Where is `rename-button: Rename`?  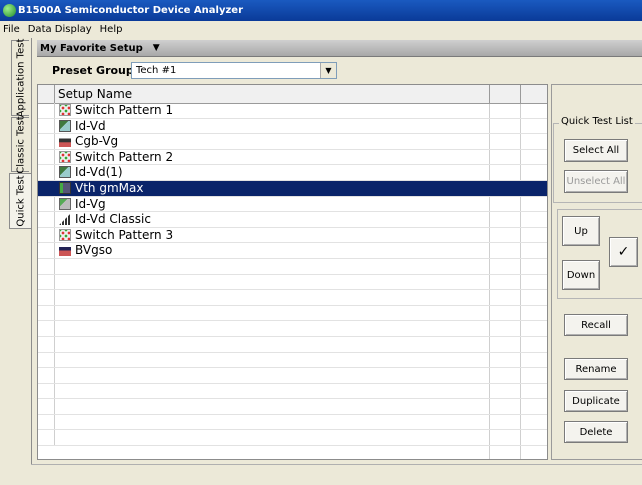 rename-button: Rename is located at coordinates (596, 369).